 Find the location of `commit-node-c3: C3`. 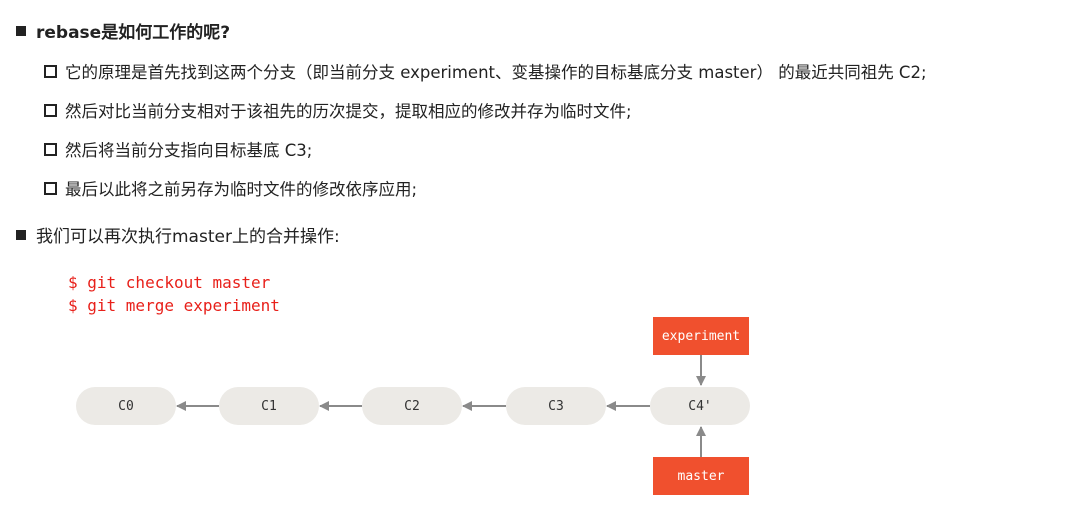

commit-node-c3: C3 is located at coordinates (556, 406).